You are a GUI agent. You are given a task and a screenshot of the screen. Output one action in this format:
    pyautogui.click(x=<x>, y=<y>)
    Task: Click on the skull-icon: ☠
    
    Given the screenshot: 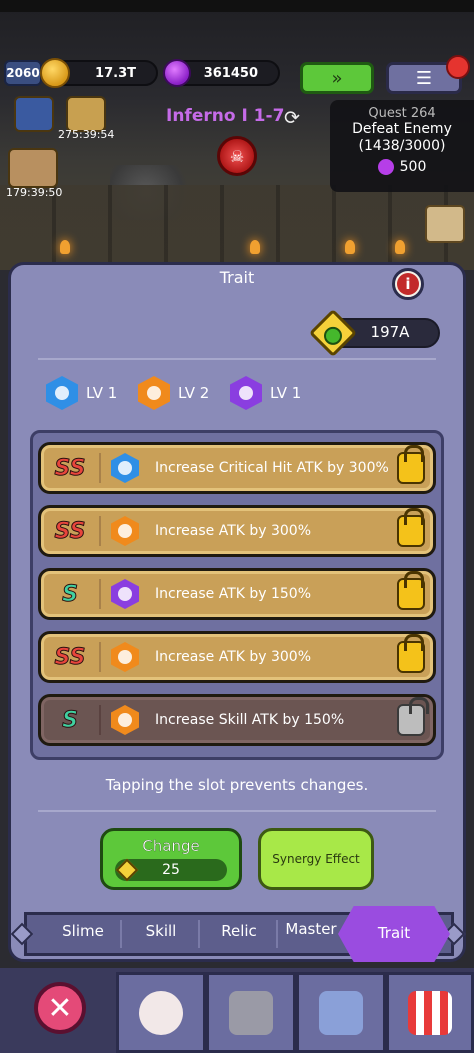 What is the action you would take?
    pyautogui.click(x=237, y=156)
    